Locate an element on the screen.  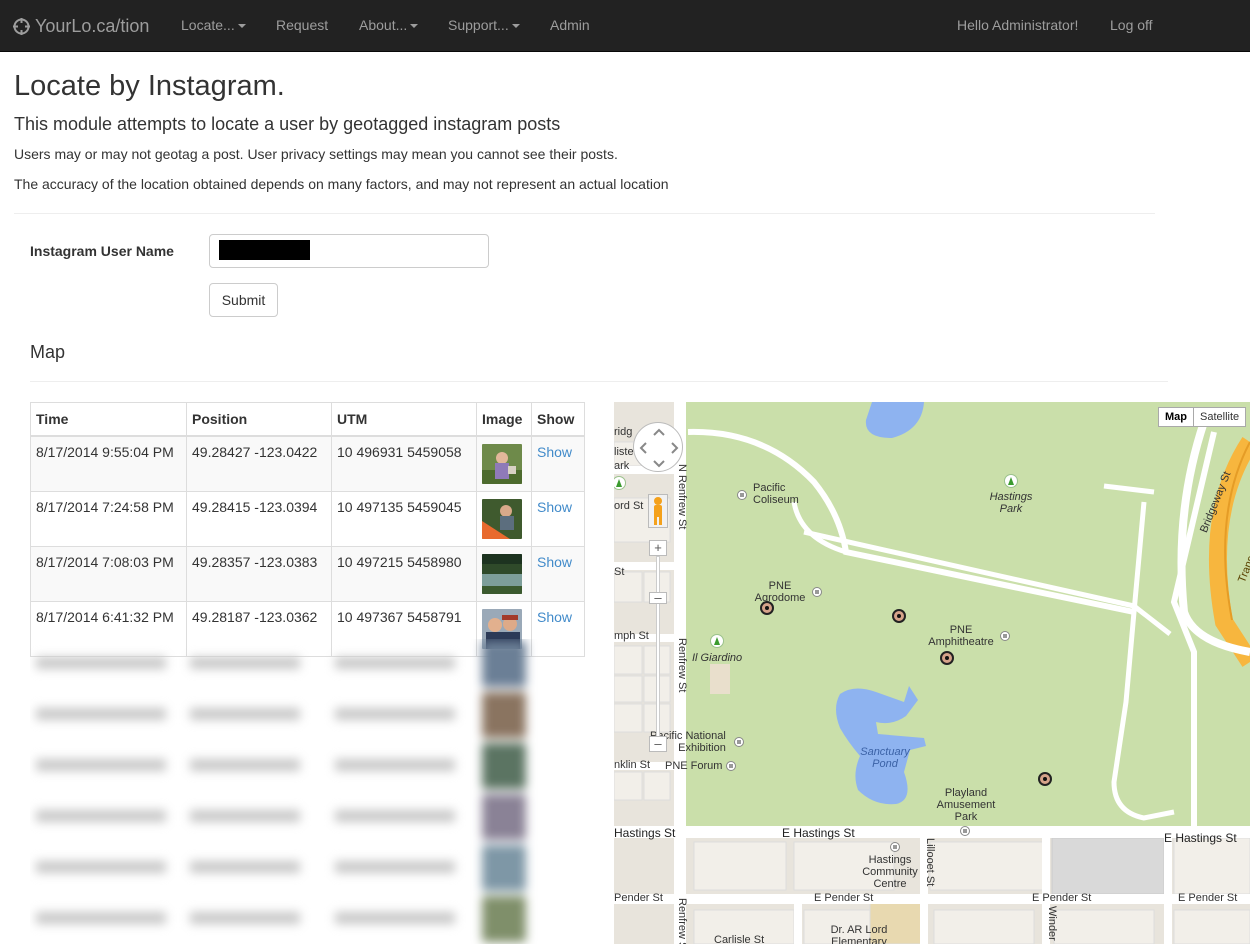
column-header-time: Time is located at coordinates (108, 419).